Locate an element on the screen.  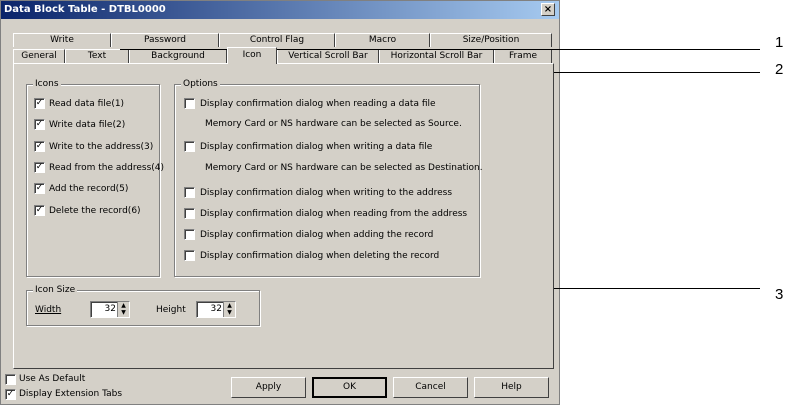
tab-text: Text is located at coordinates (97, 56).